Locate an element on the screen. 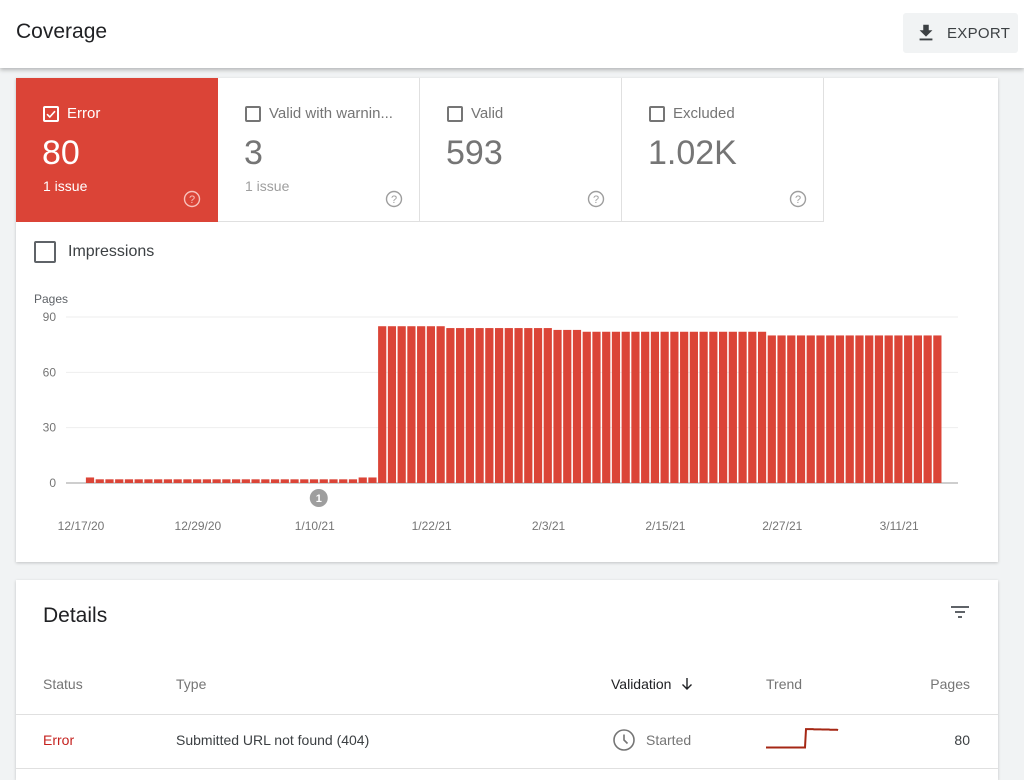 The width and height of the screenshot is (1024, 780). clock-icon is located at coordinates (624, 740).